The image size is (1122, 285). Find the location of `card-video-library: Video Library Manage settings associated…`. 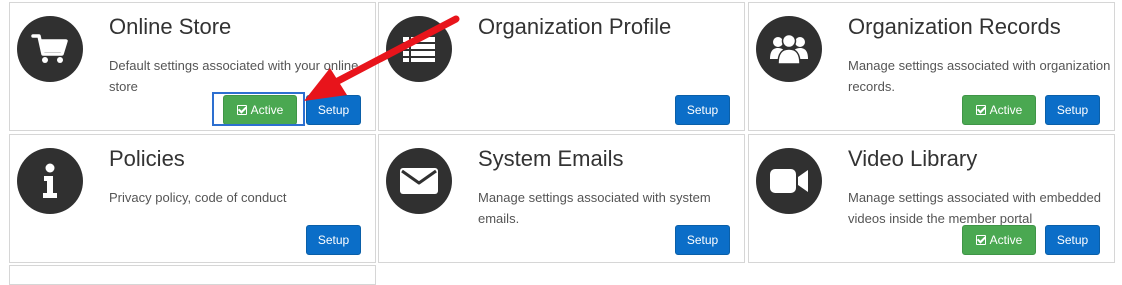

card-video-library: Video Library Manage settings associated… is located at coordinates (931, 198).